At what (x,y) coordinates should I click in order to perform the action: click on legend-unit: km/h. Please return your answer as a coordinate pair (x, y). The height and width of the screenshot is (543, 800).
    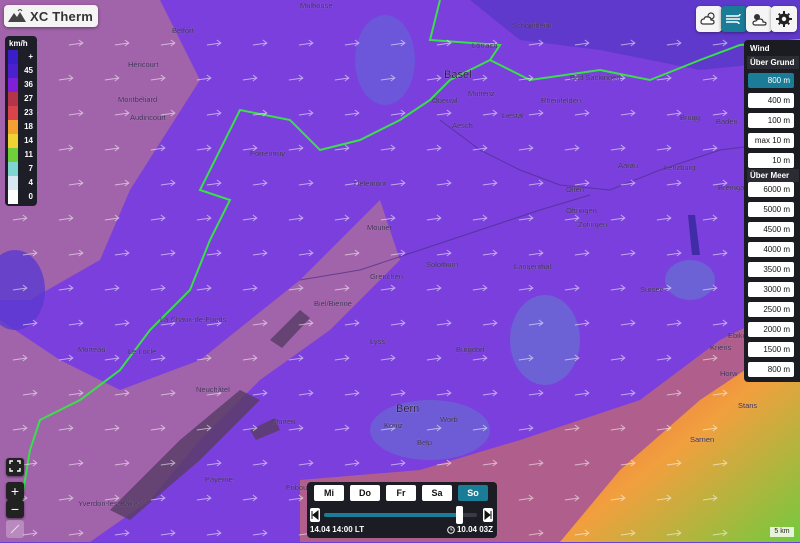
    Looking at the image, I should click on (18, 43).